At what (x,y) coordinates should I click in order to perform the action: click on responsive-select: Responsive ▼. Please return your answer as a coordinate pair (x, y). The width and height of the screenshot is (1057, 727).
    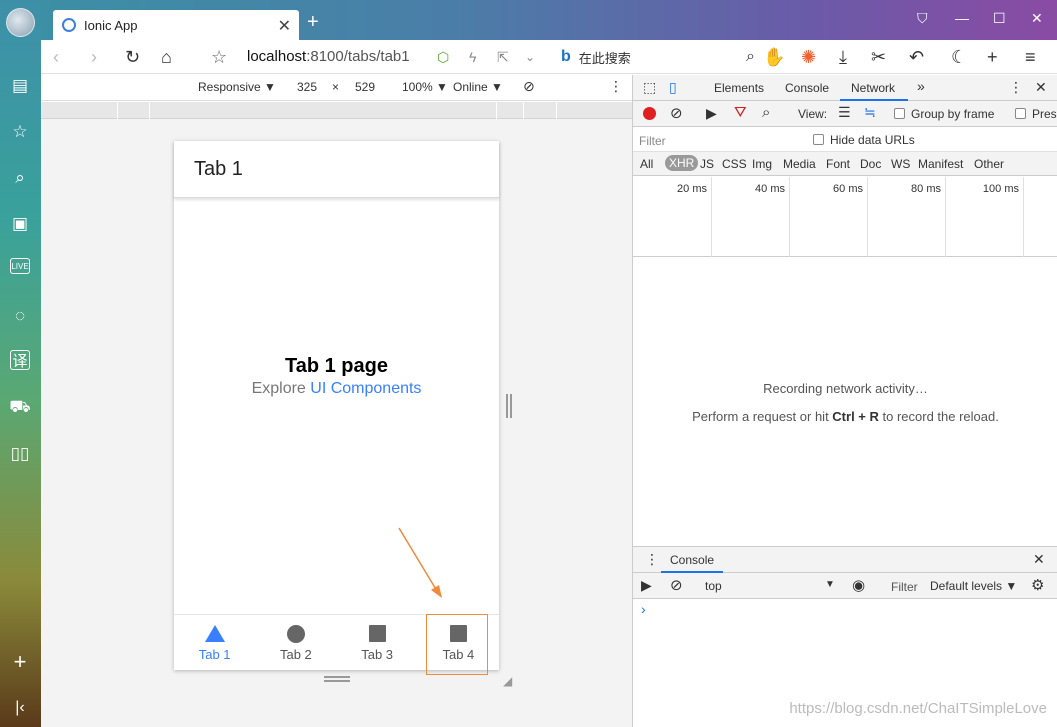
    Looking at the image, I should click on (237, 87).